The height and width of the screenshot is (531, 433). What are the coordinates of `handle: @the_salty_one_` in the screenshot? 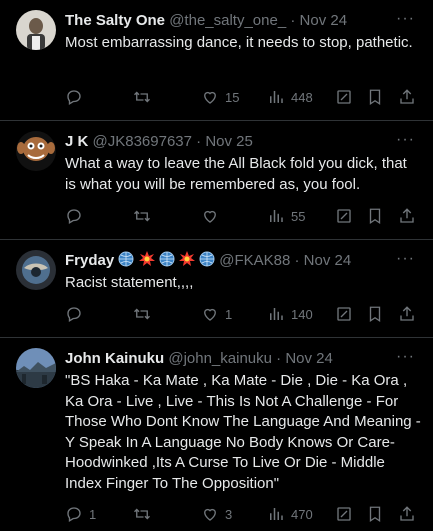 It's located at (227, 20).